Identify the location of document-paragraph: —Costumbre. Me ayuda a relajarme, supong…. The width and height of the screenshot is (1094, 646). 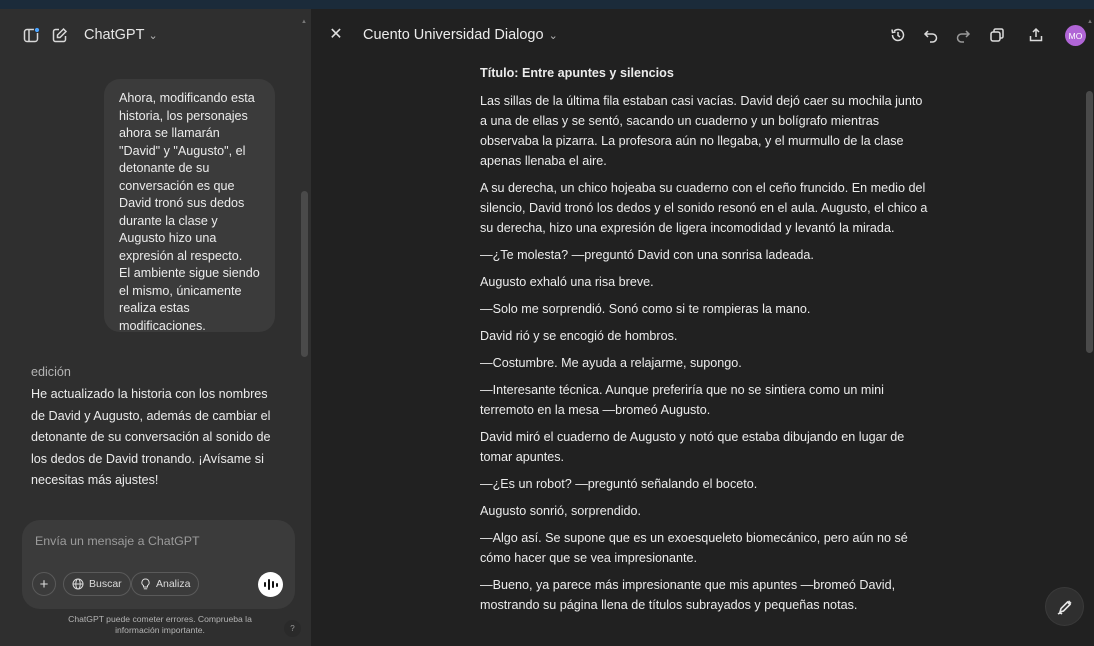
(611, 363).